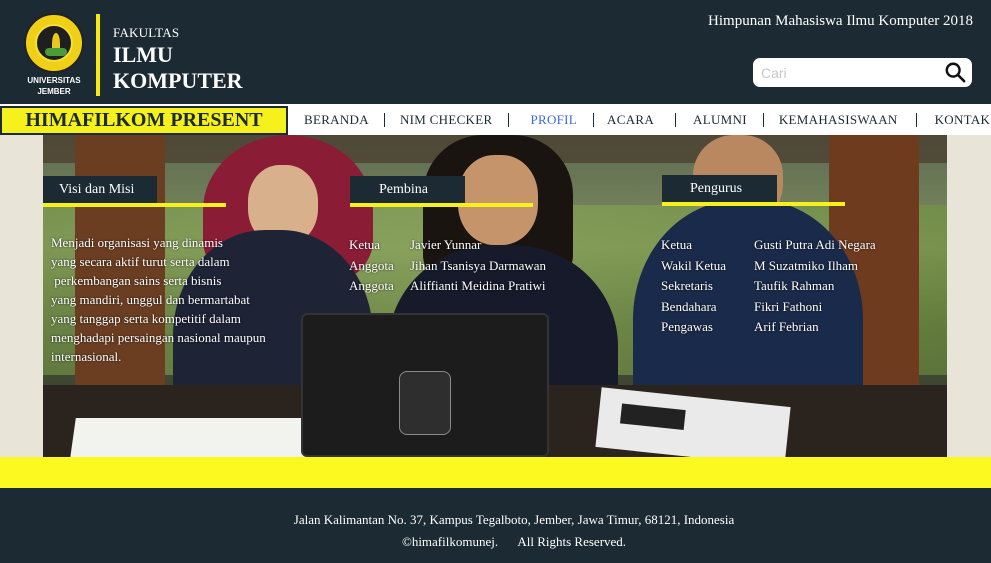 The width and height of the screenshot is (991, 563). Describe the element at coordinates (478, 285) in the screenshot. I see `member-name: Aliffianti Meidina Pratiwi` at that location.